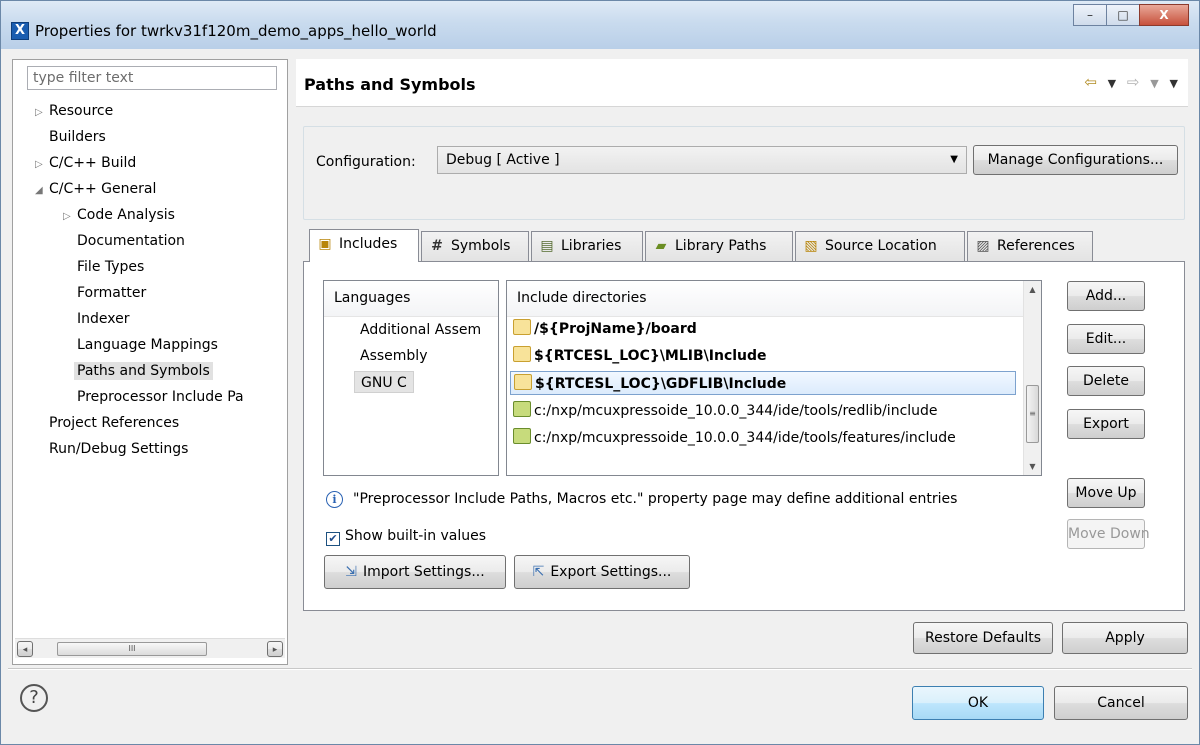 The image size is (1200, 745). Describe the element at coordinates (152, 78) in the screenshot. I see `filter-input` at that location.